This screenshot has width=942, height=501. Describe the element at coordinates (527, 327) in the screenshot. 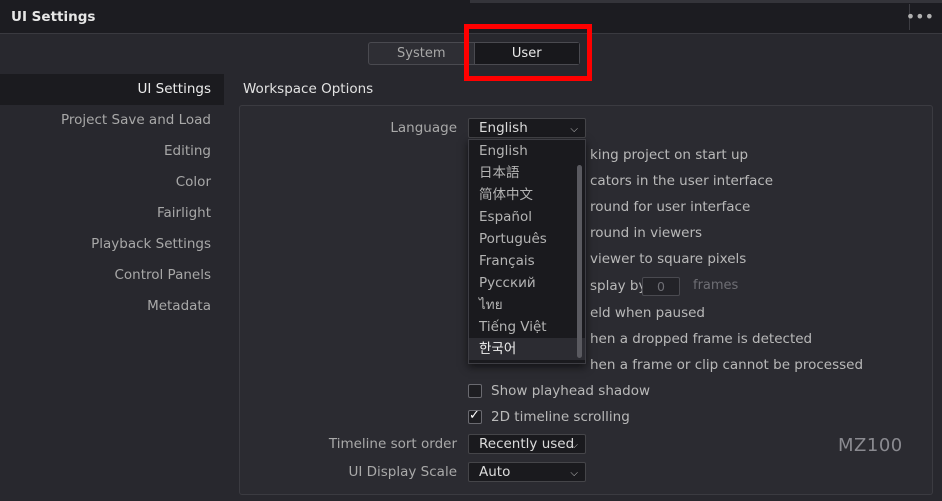

I see `language-option-vietnamese: Tiếng Việt` at that location.